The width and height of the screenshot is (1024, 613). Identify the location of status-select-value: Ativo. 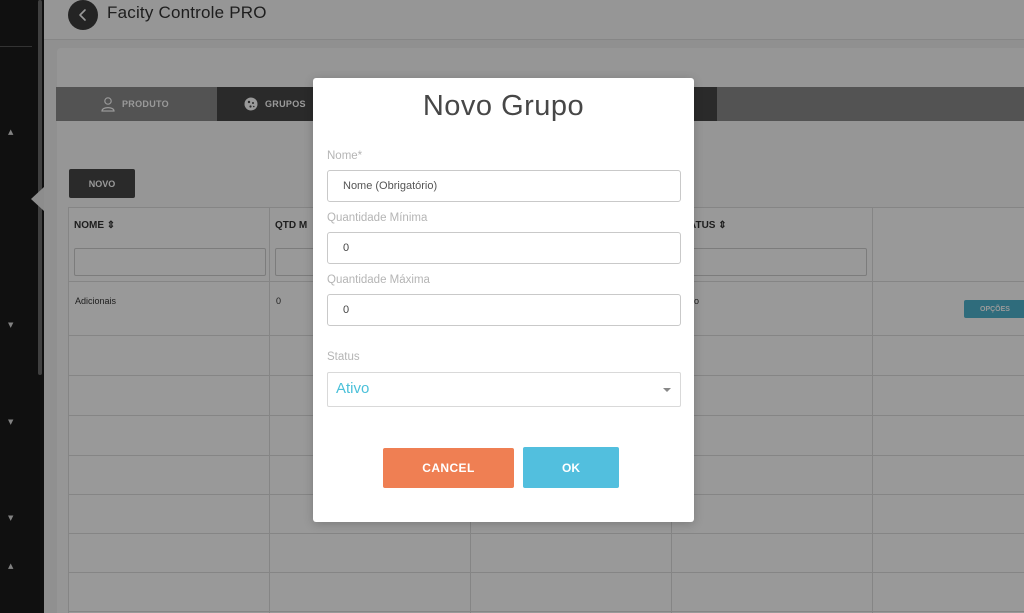
(353, 388).